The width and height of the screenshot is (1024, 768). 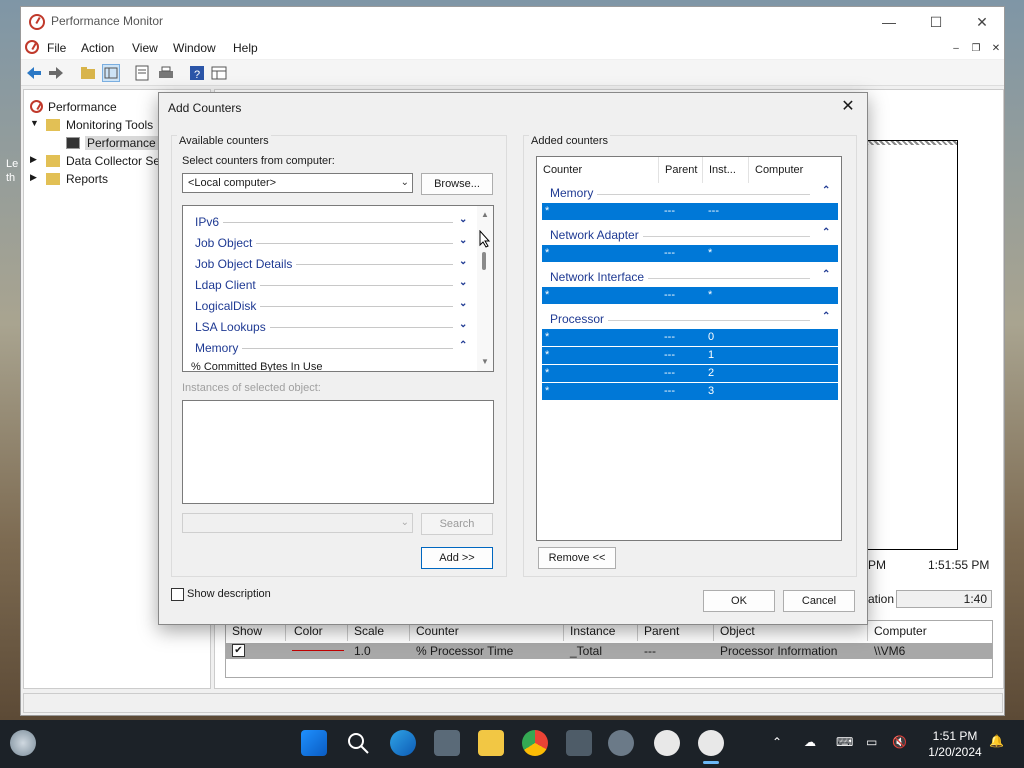 What do you see at coordinates (956, 49) in the screenshot?
I see `mdi-minimize-button: –` at bounding box center [956, 49].